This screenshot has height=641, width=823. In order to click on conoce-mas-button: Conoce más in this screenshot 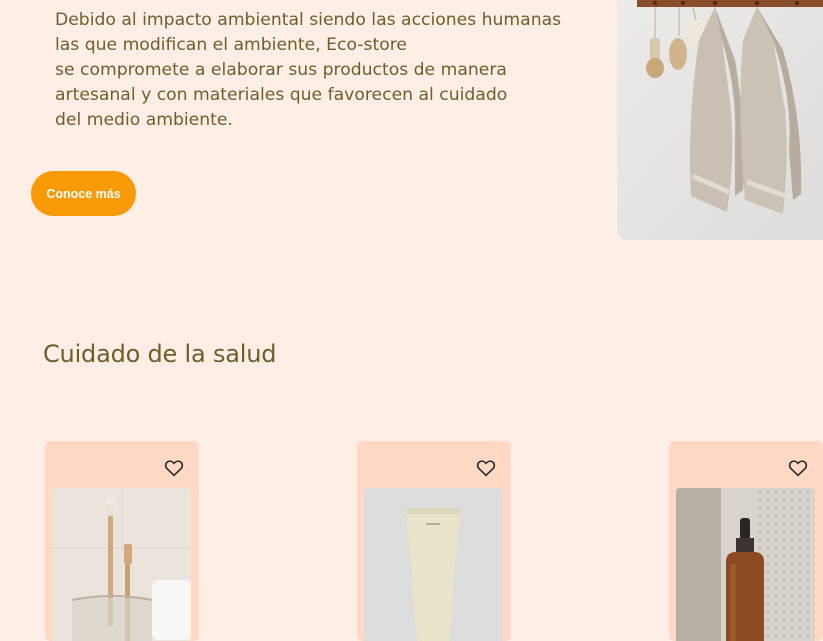, I will do `click(83, 193)`.